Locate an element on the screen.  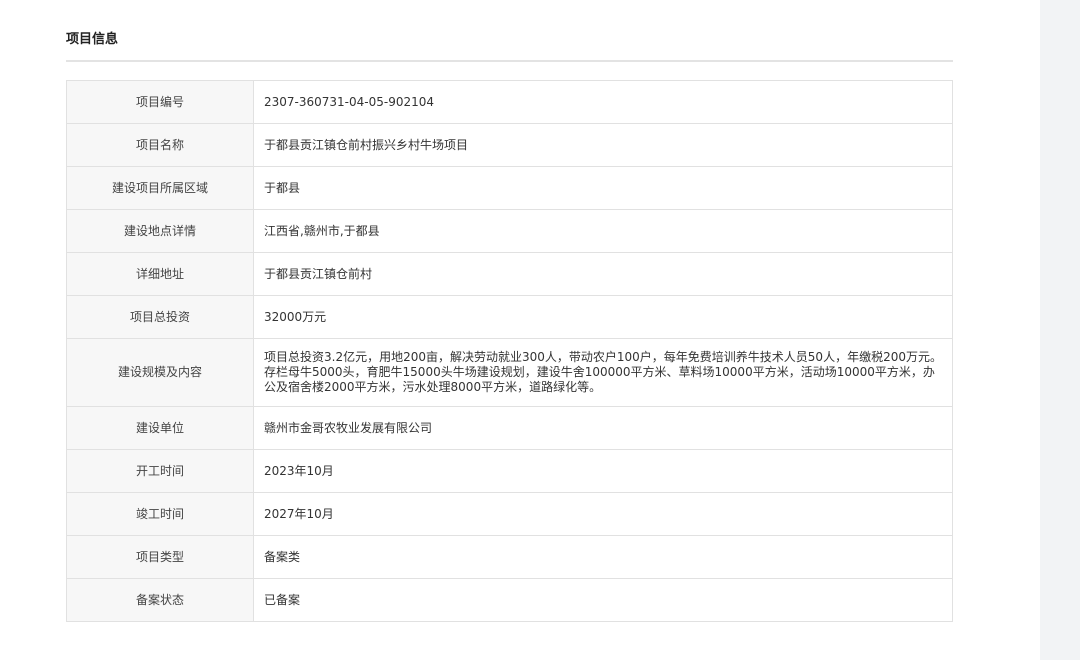
table-row-project-name: 项目名称 于都县贡江镇仓前村振兴乡村牛场项目 is located at coordinates (509, 145).